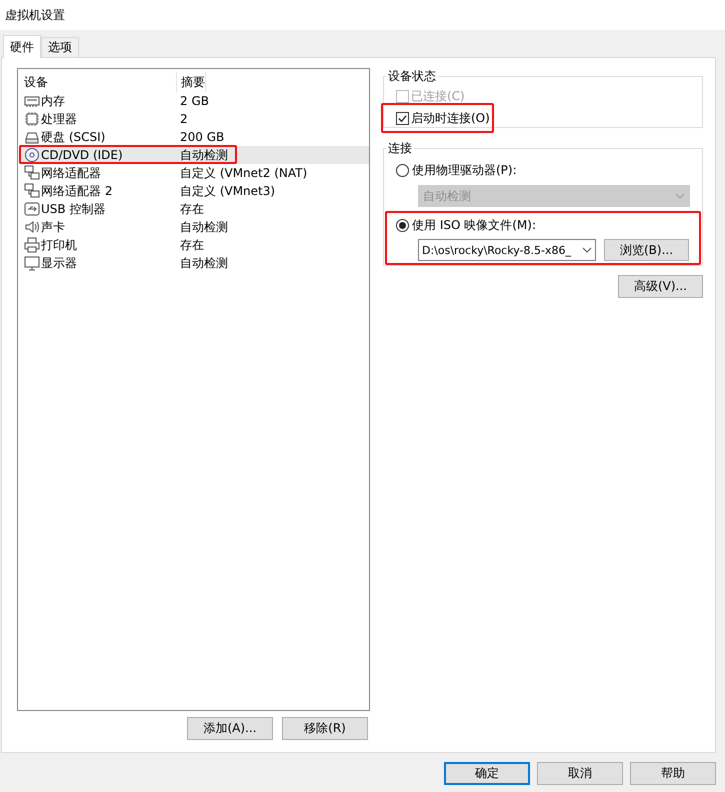 This screenshot has width=725, height=792. What do you see at coordinates (73, 137) in the screenshot?
I see `device-name: 硬盘 (SCSI)` at bounding box center [73, 137].